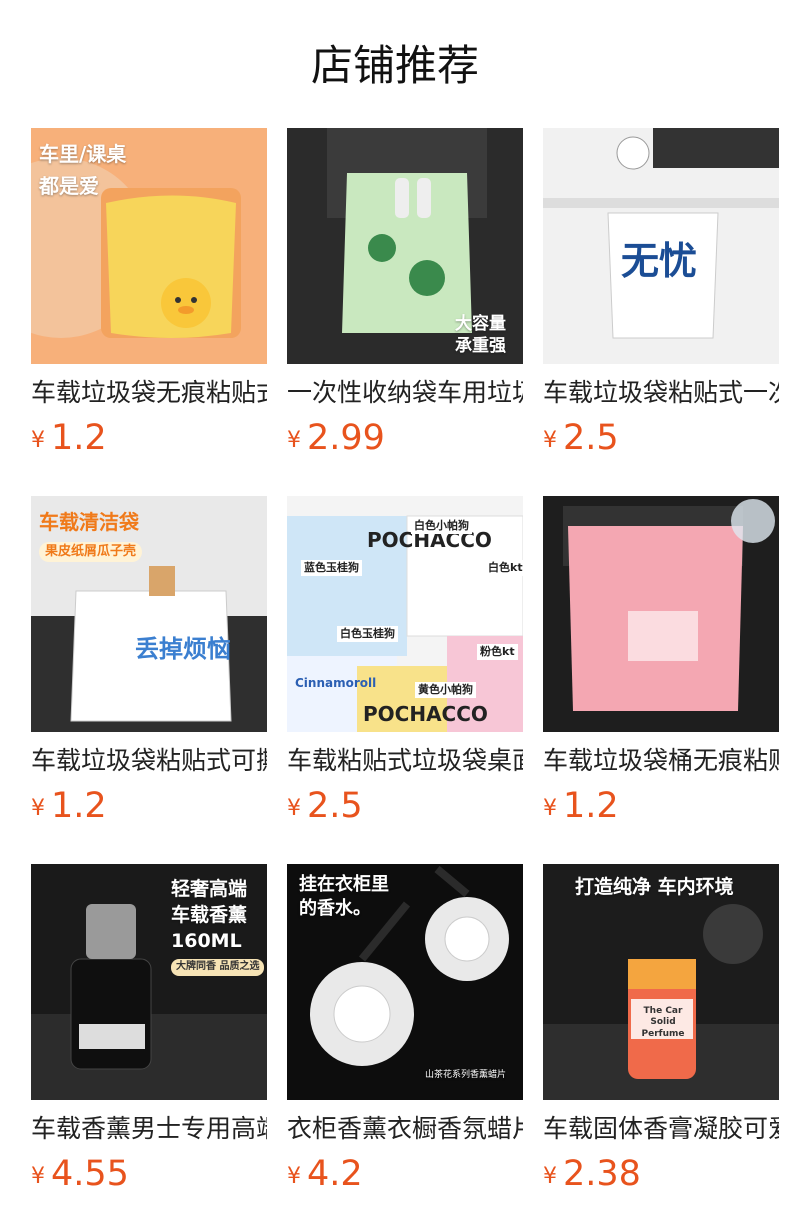 The image size is (790, 1232). Describe the element at coordinates (602, 1174) in the screenshot. I see `price-amount: 2.38` at that location.